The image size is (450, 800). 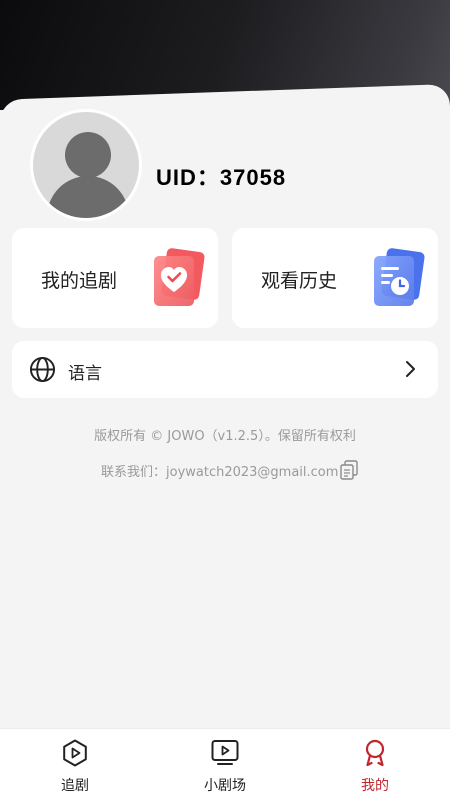 What do you see at coordinates (221, 177) in the screenshot?
I see `user-id: UID：37058` at bounding box center [221, 177].